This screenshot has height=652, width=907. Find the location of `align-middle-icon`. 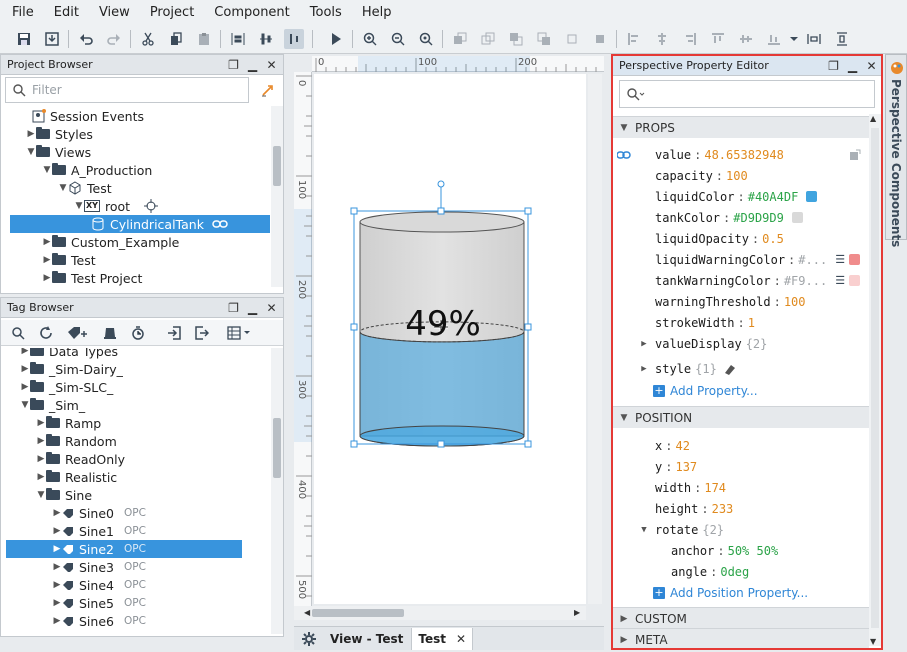

align-middle-icon is located at coordinates (746, 39).